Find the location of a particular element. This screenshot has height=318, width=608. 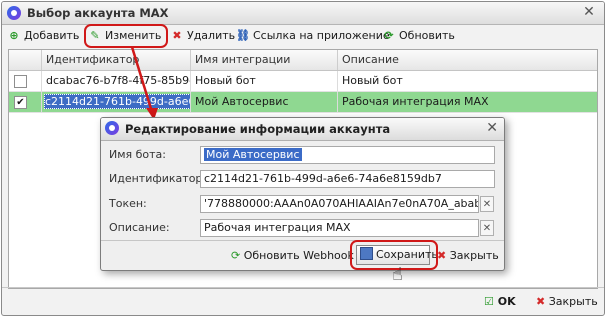

bot-name-label: Имя бота: is located at coordinates (138, 154).